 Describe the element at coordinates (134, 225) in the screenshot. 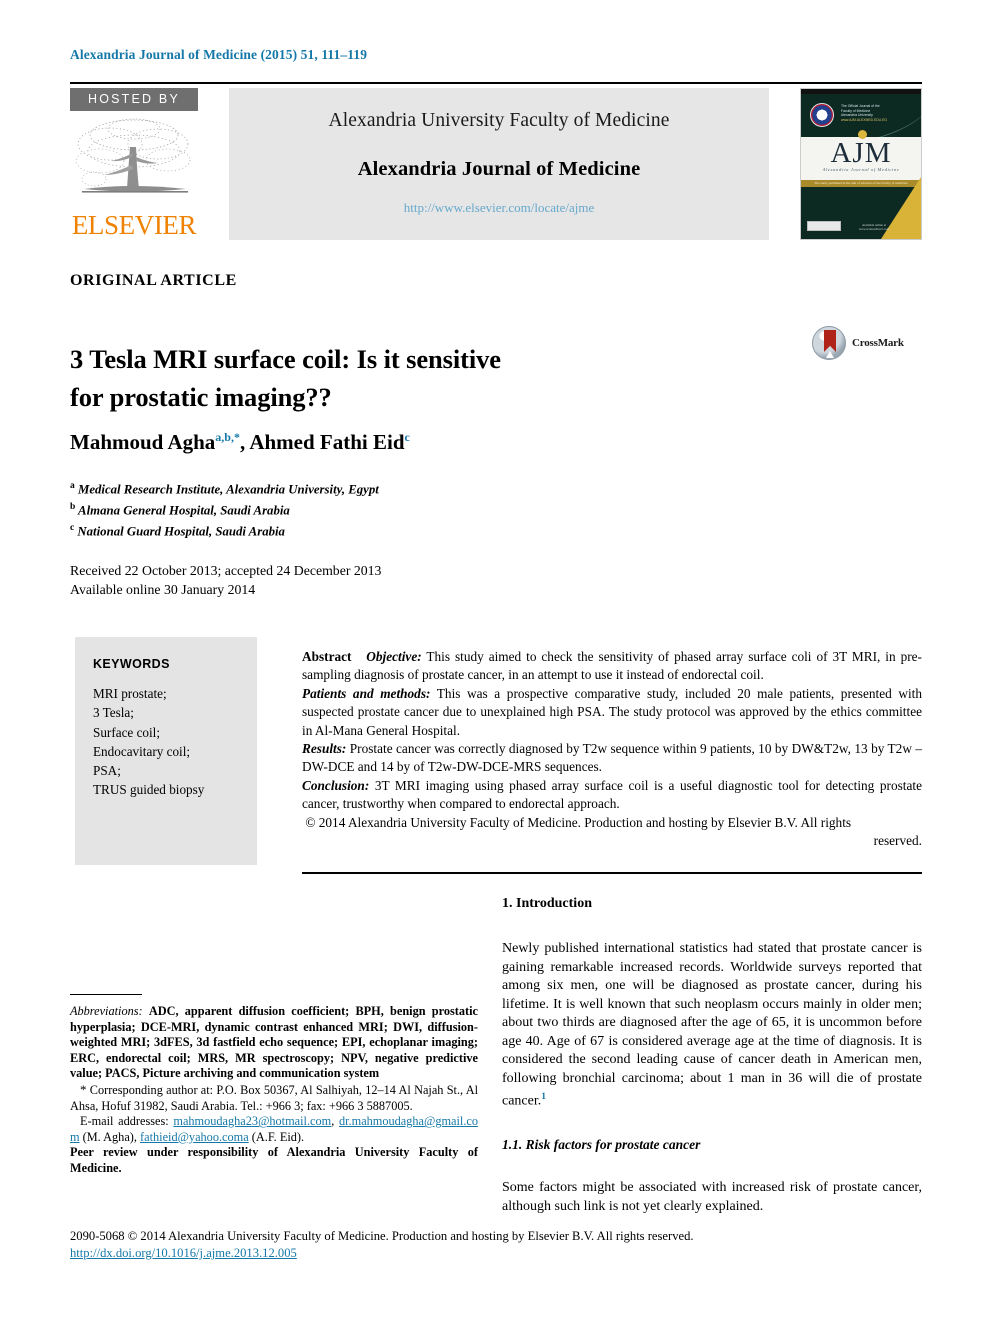

I see `elsevier-wordmark: ELSEVIER` at that location.